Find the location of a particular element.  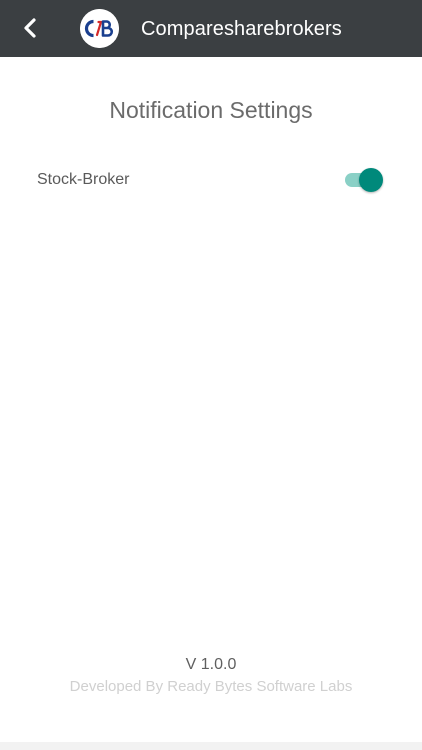

back-button is located at coordinates (30, 28).